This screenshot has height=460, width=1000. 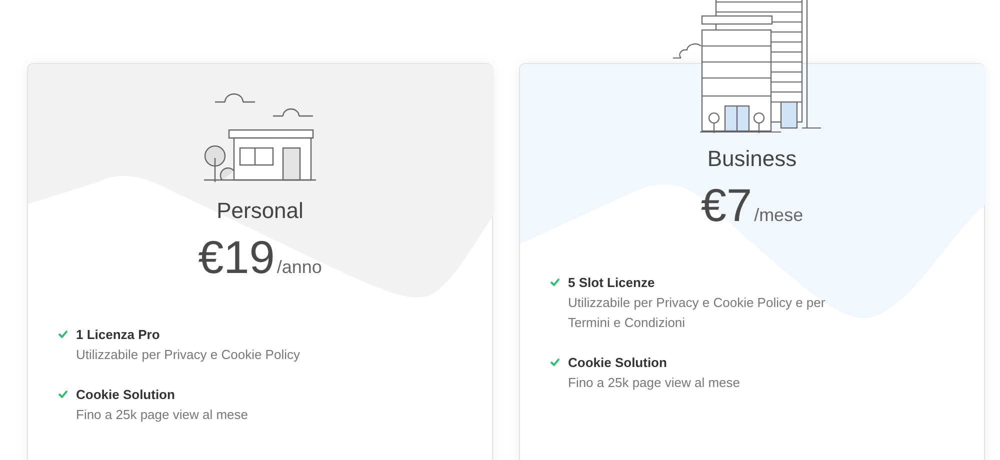 What do you see at coordinates (726, 205) in the screenshot?
I see `plan-price: €7` at bounding box center [726, 205].